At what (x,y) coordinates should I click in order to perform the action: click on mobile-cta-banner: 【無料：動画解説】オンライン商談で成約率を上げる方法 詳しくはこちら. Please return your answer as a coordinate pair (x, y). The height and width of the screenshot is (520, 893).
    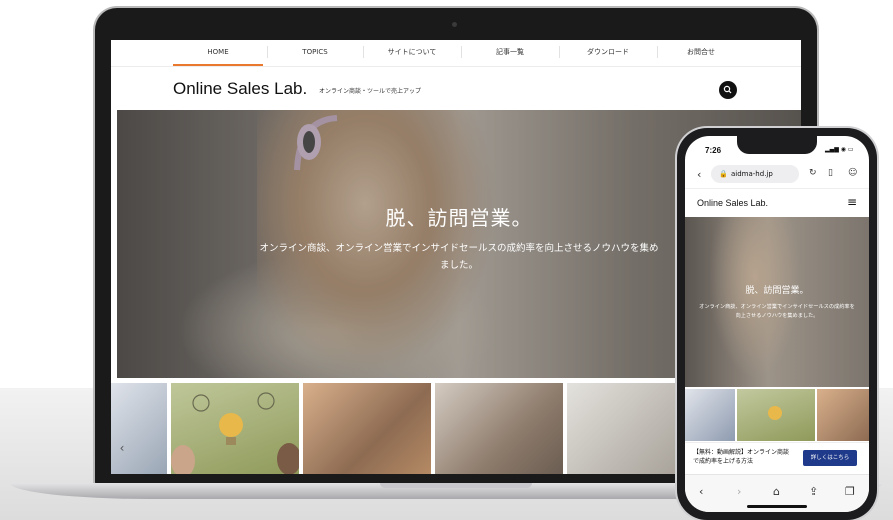
    Looking at the image, I should click on (777, 457).